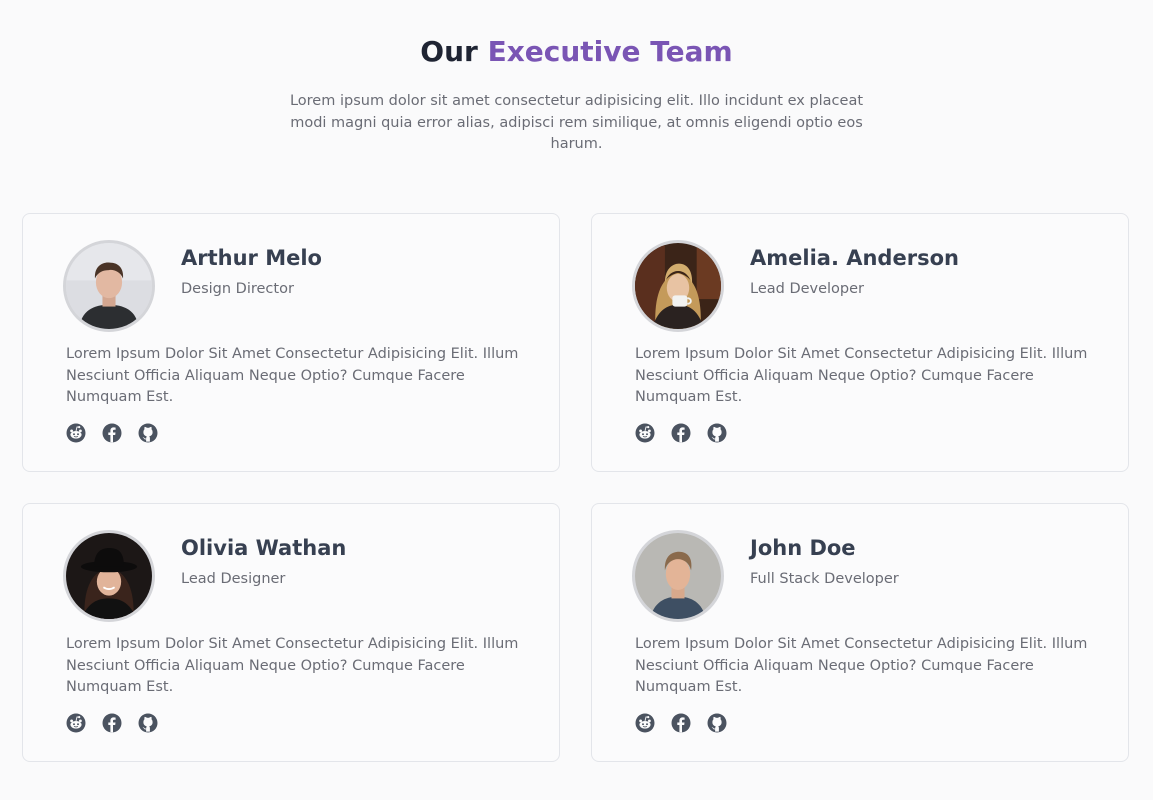  I want to click on member-name: Amelia. Anderson, so click(854, 258).